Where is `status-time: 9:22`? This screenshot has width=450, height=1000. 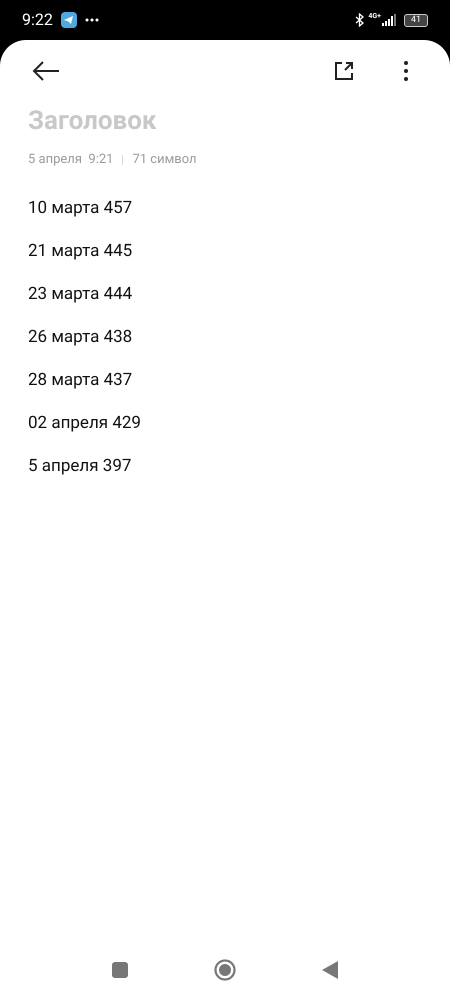 status-time: 9:22 is located at coordinates (37, 20).